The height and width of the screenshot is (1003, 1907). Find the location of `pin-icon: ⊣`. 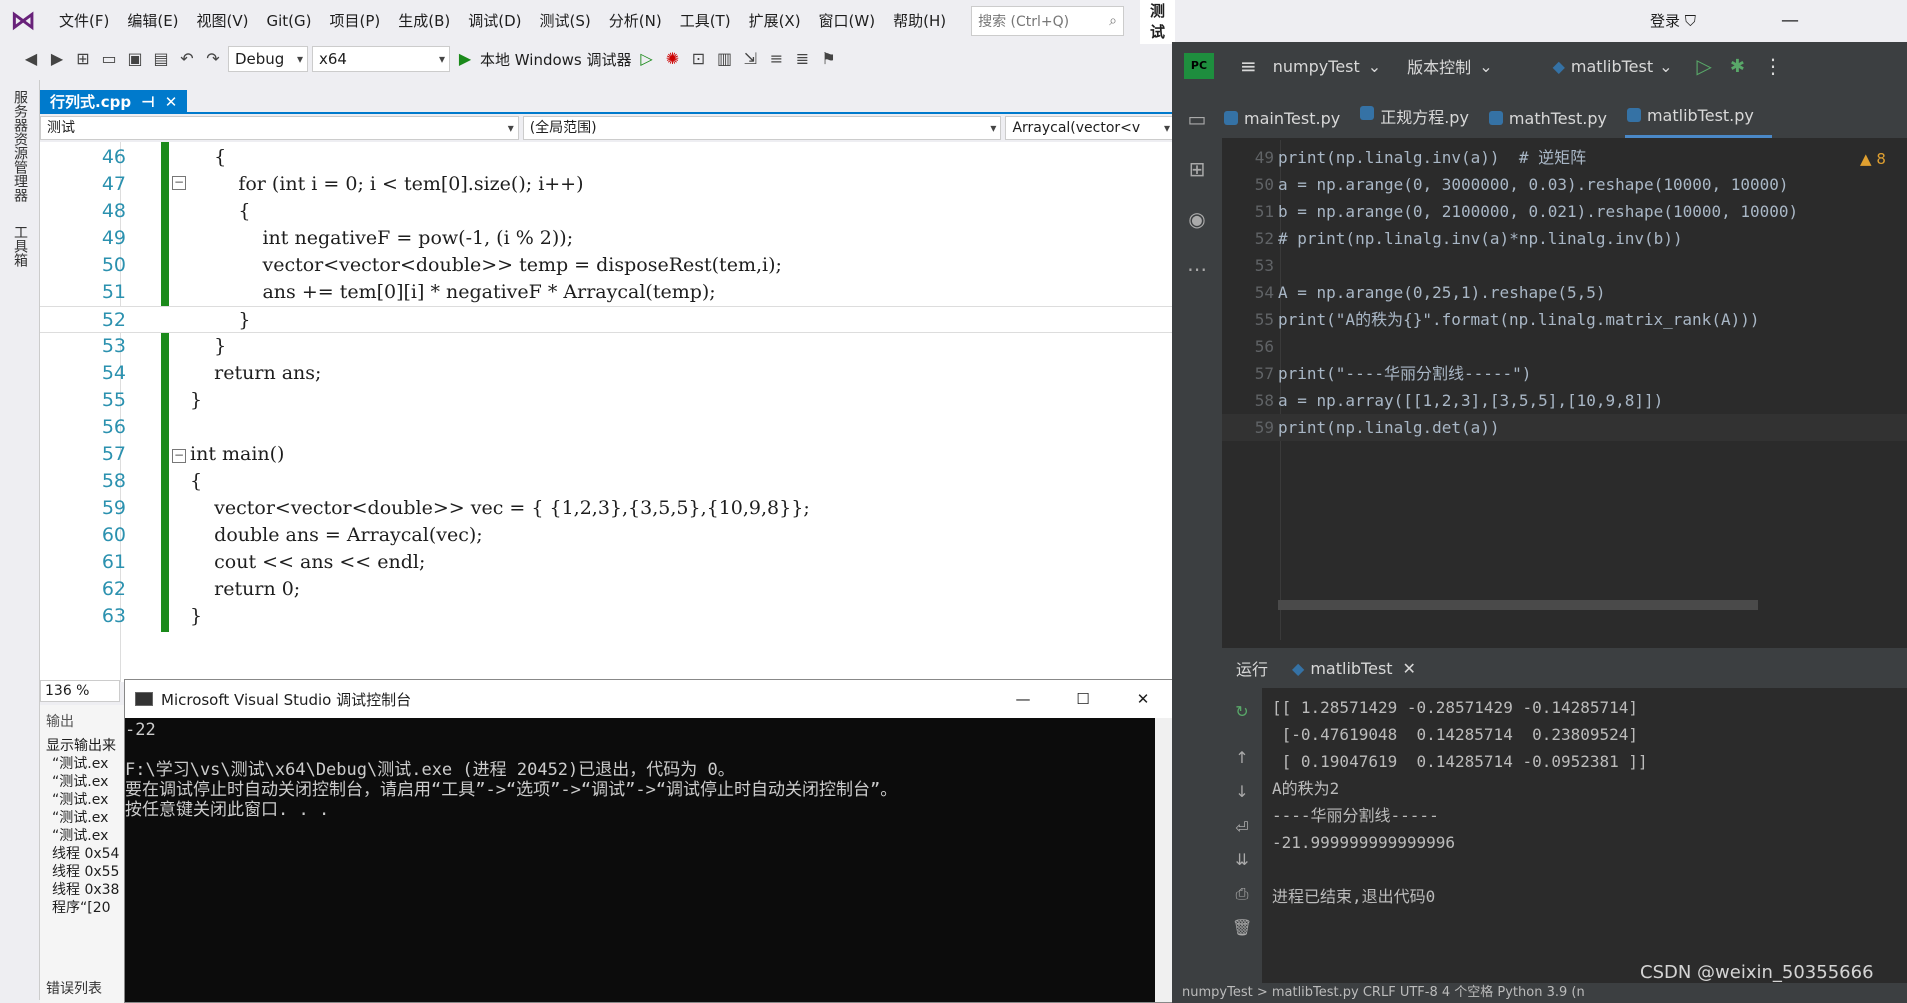

pin-icon: ⊣ is located at coordinates (148, 102).